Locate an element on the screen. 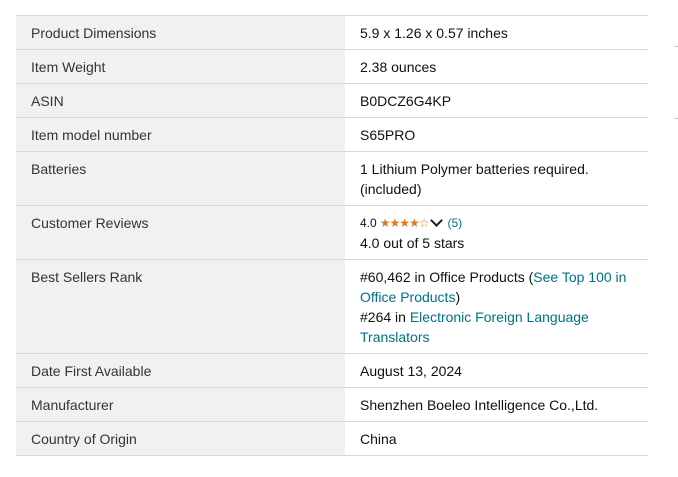  row-label-product-dimensions: Product Dimensions is located at coordinates (180, 32).